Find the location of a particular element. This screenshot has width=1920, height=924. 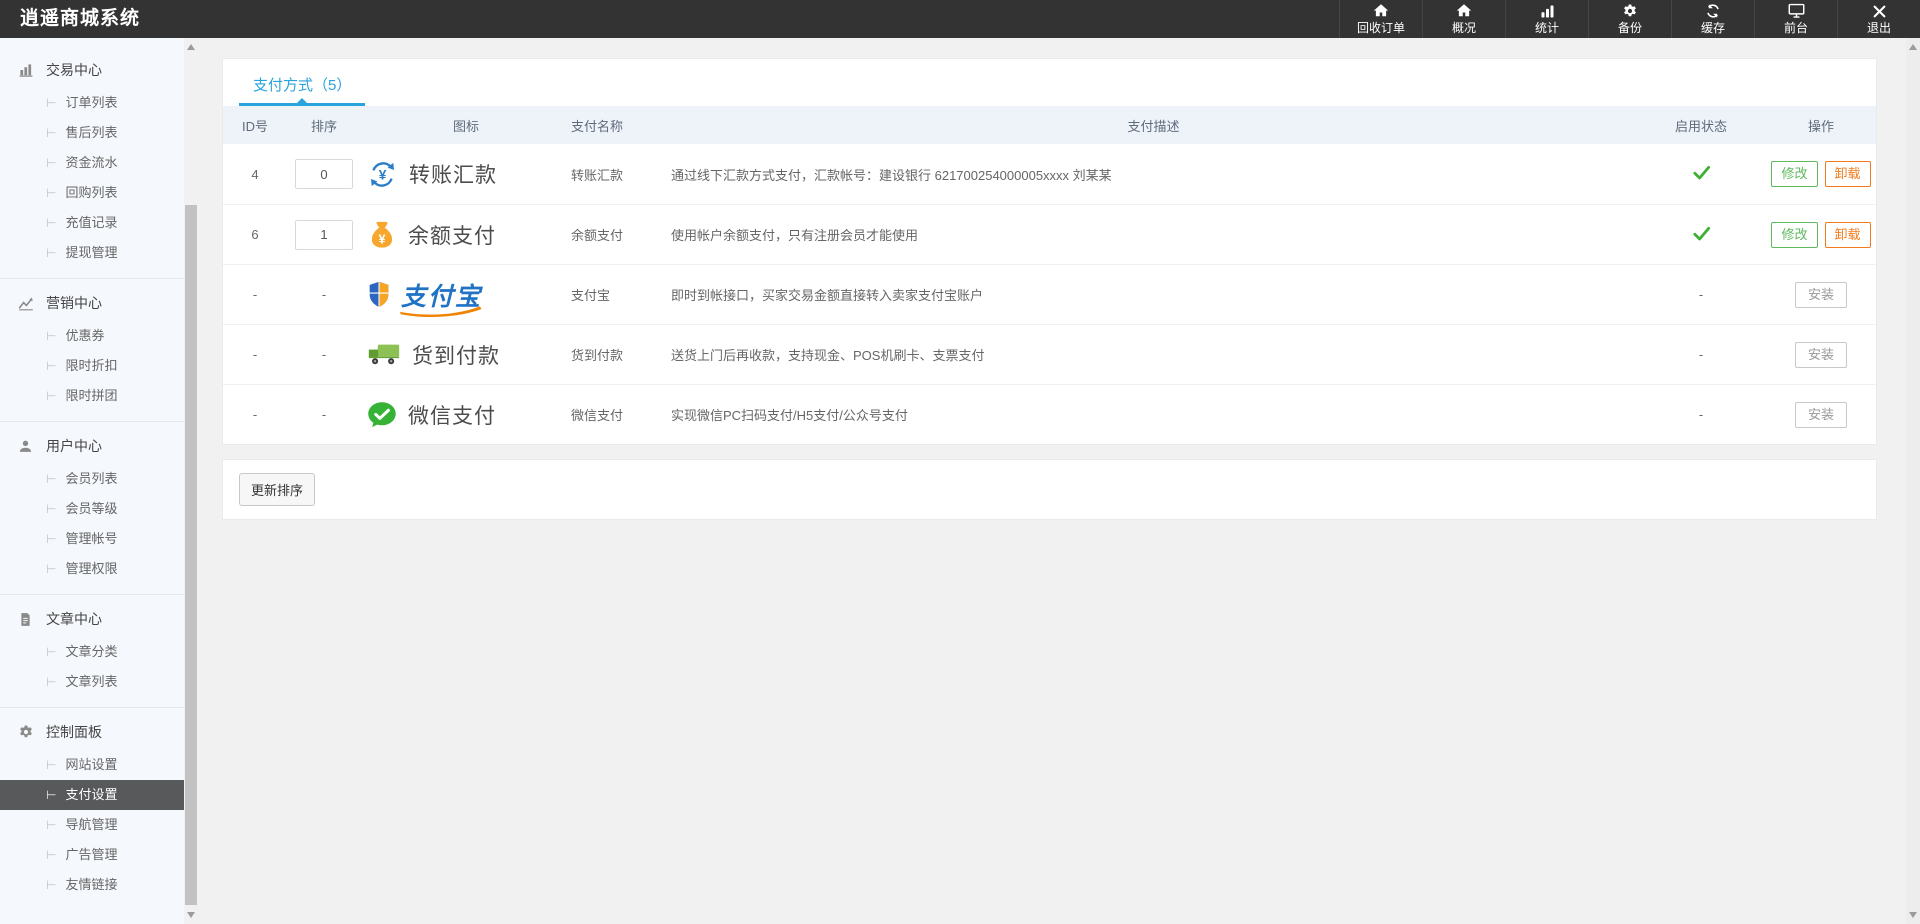

topbar-item-cache: 缓存 is located at coordinates (1712, 19).